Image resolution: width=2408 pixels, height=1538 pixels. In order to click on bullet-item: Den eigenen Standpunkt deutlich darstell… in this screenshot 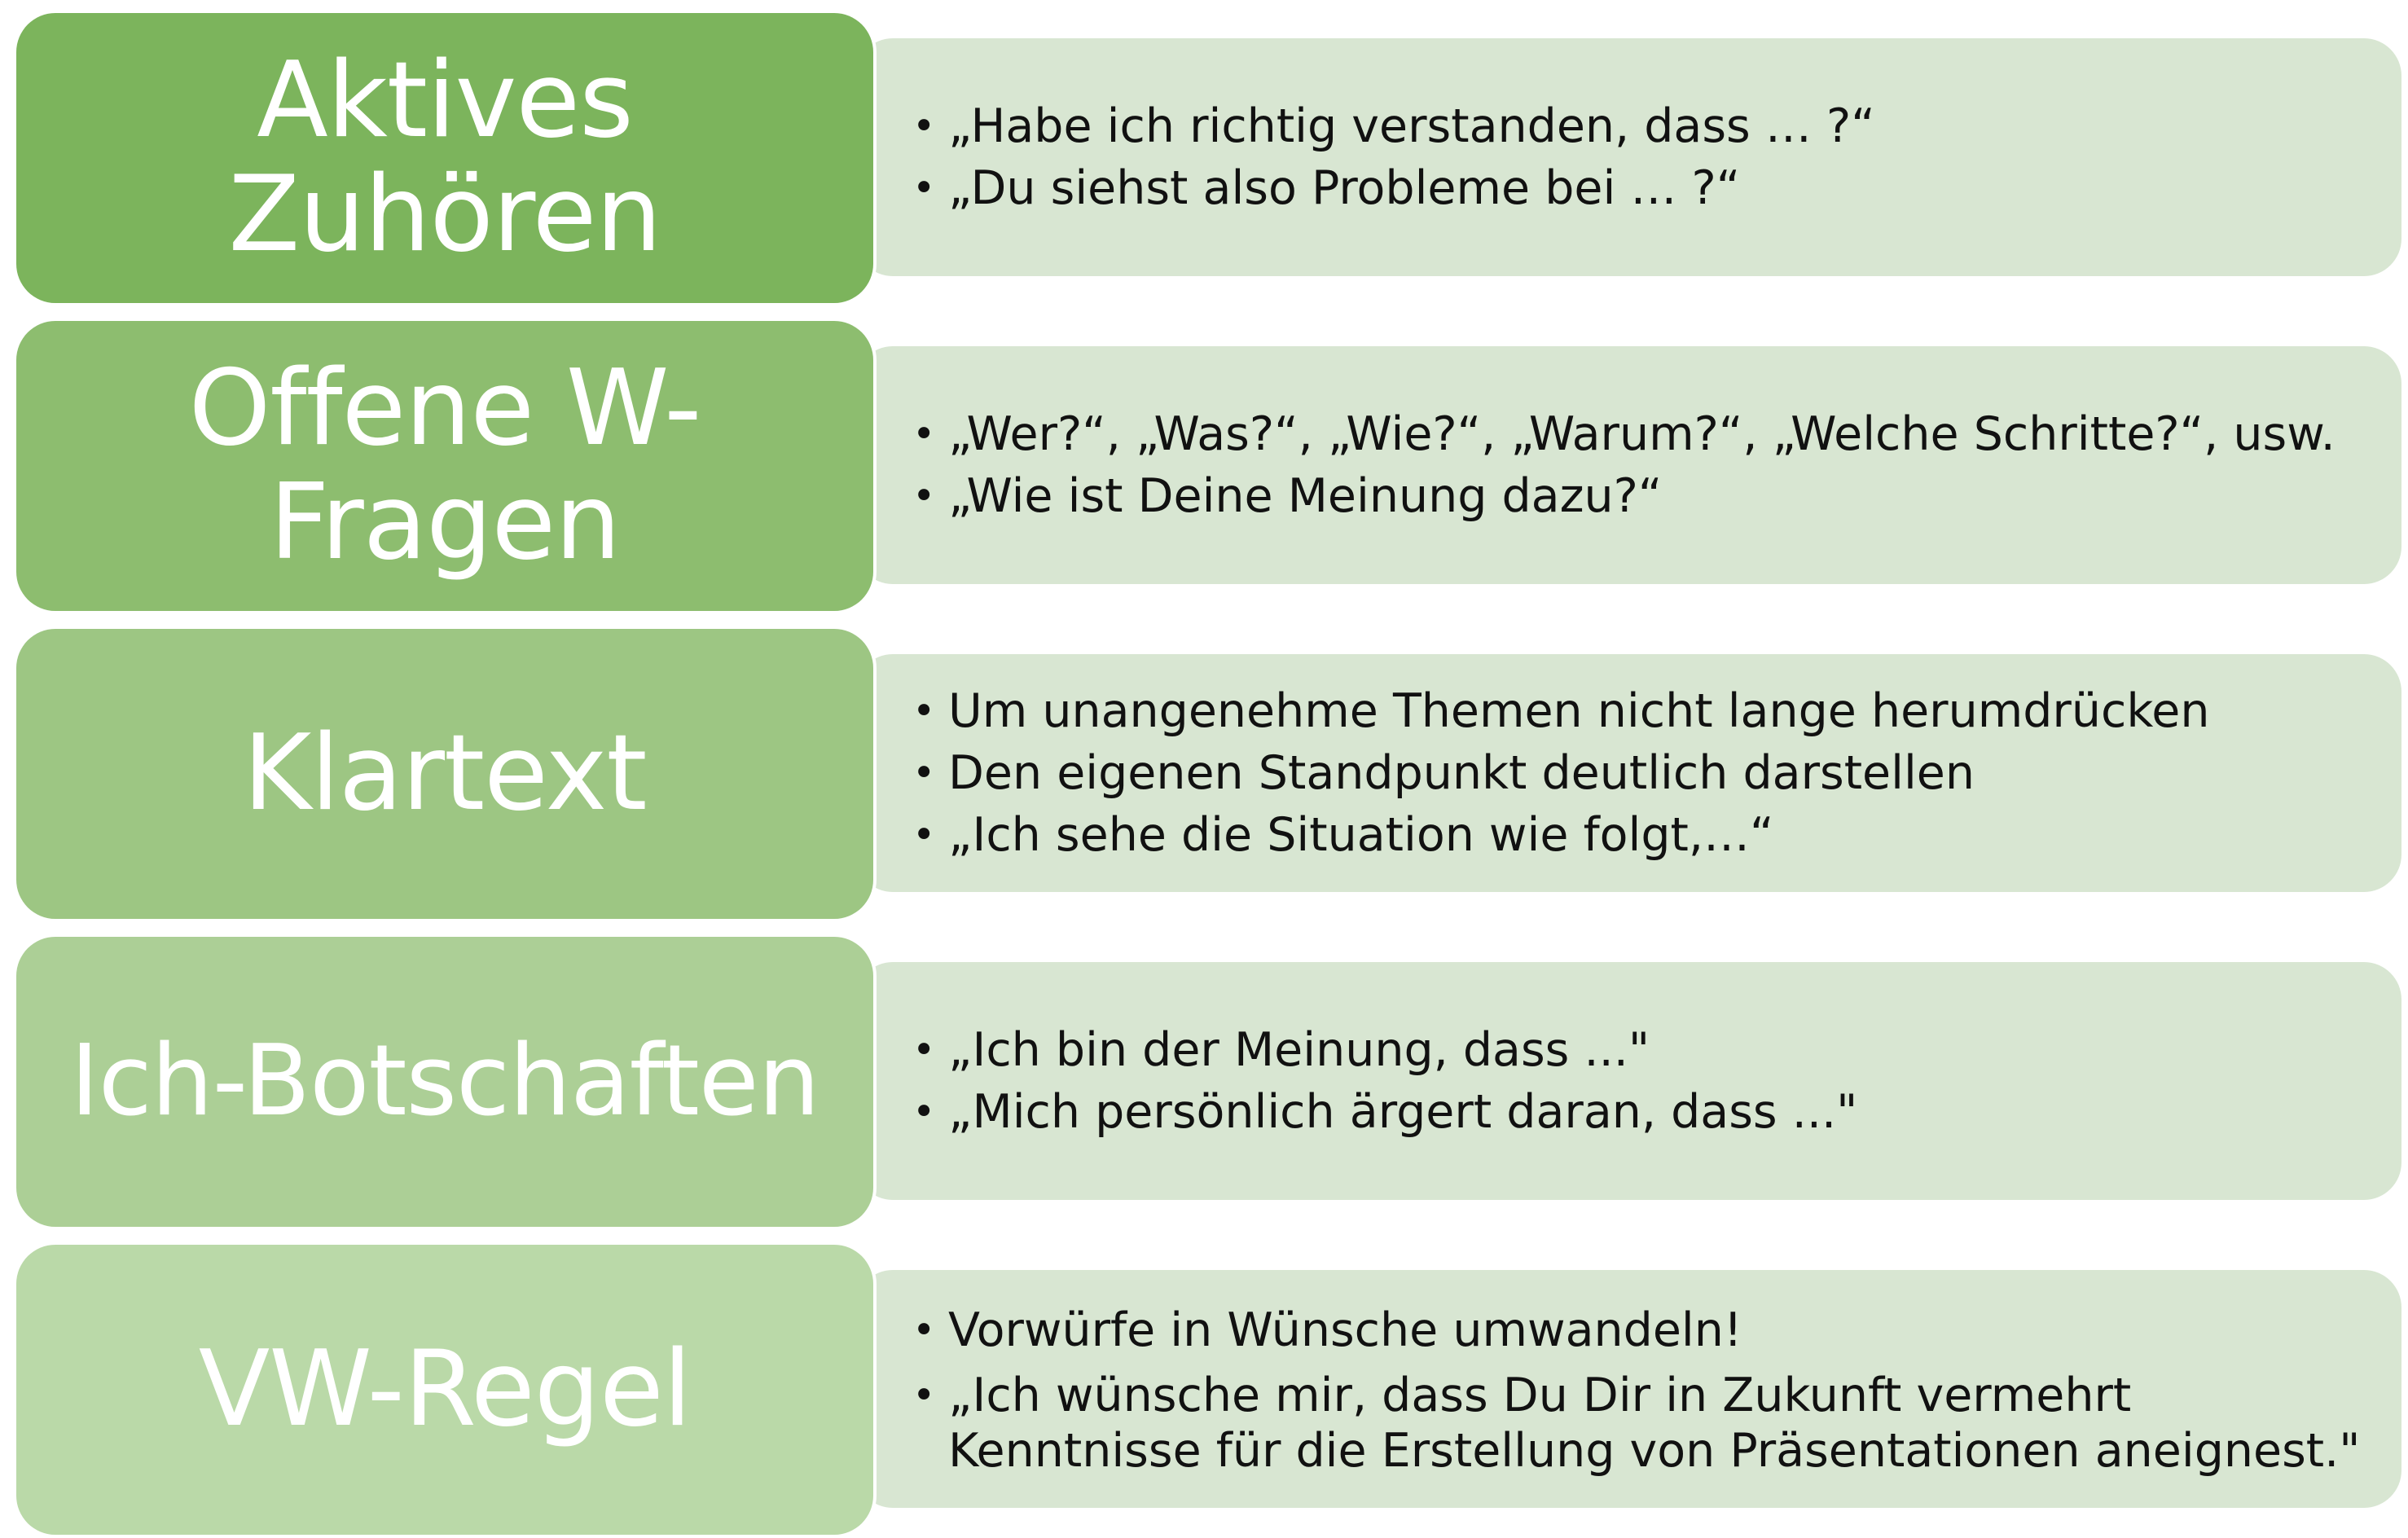, I will do `click(1644, 773)`.